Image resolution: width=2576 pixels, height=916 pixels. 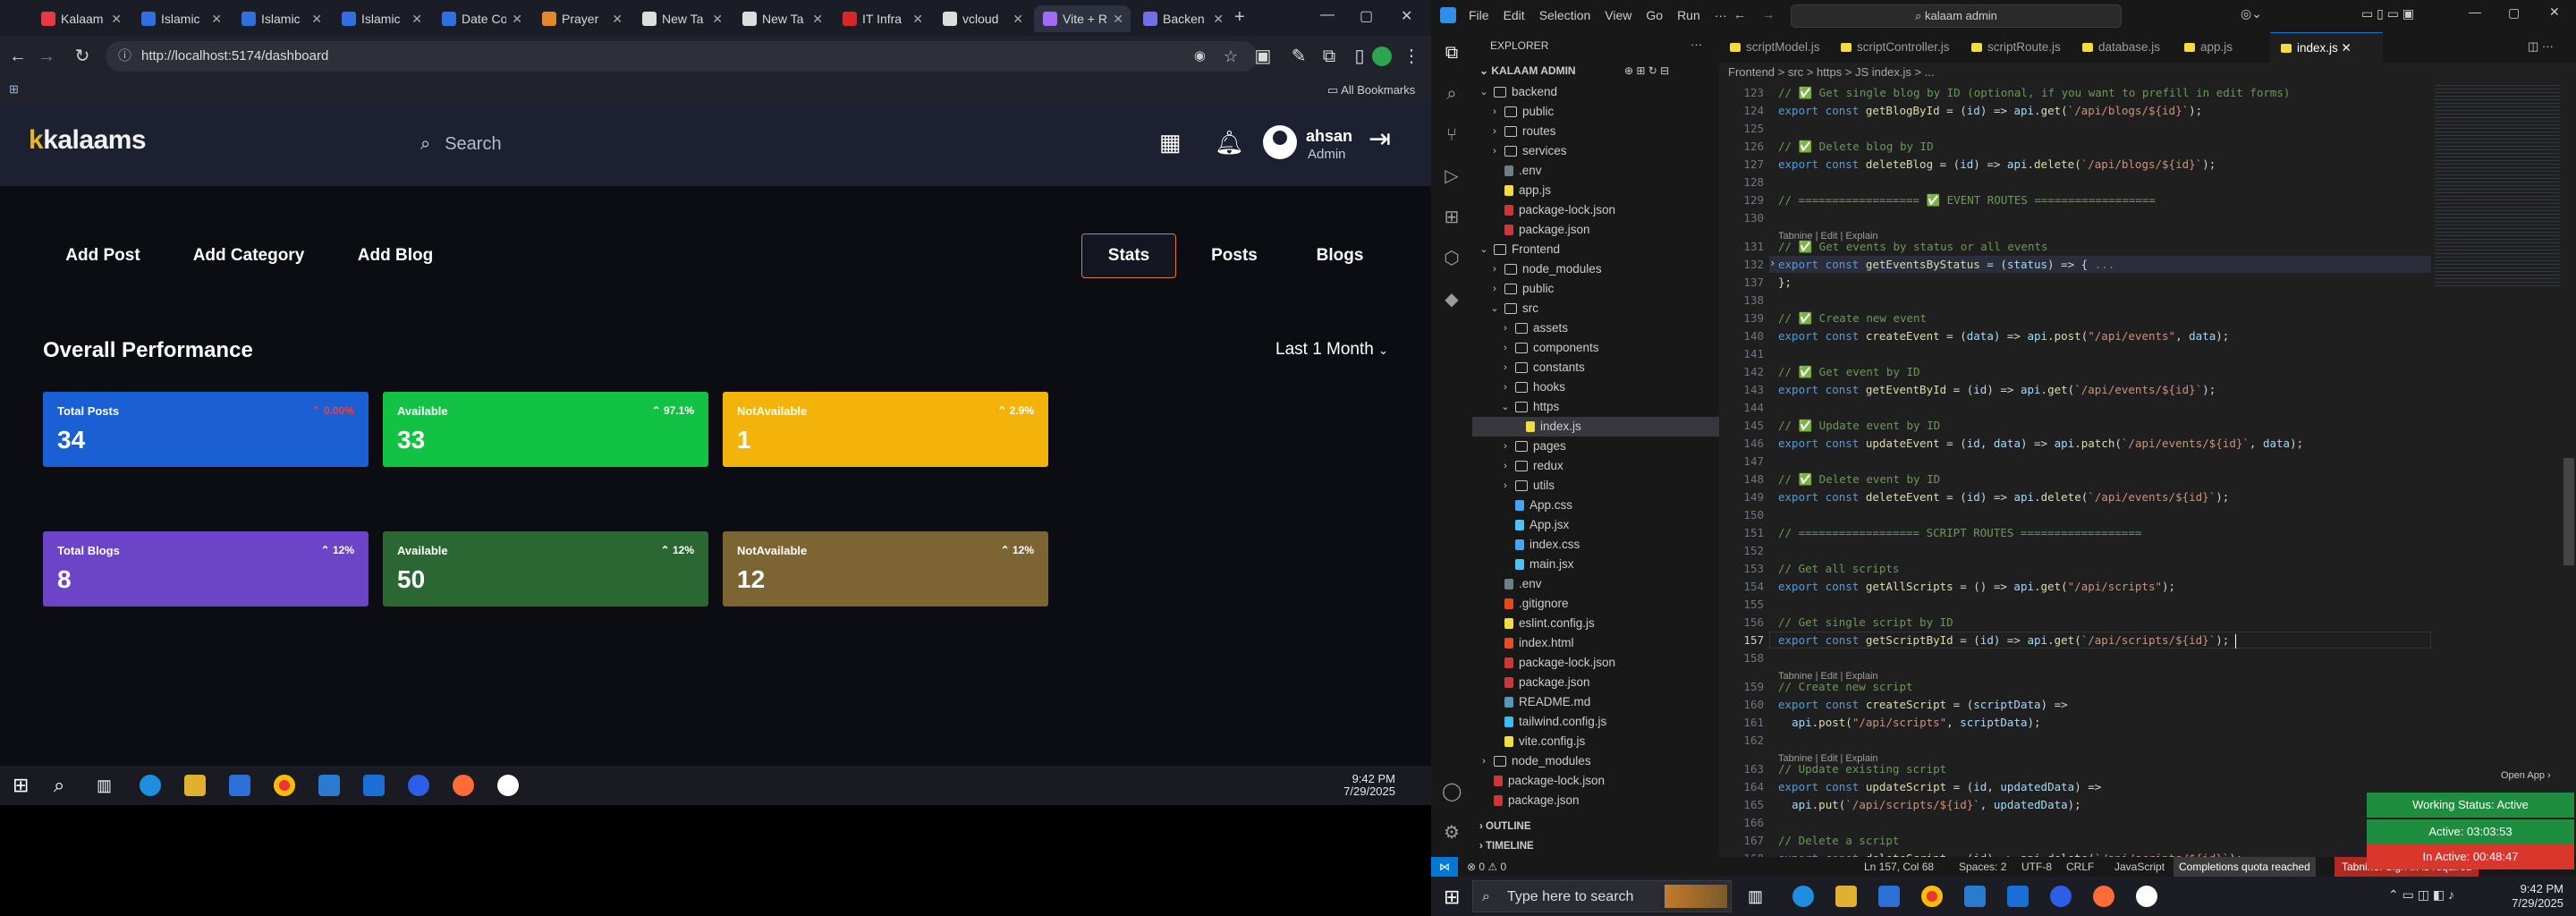 What do you see at coordinates (1595, 486) in the screenshot?
I see `tree-folder: › utils` at bounding box center [1595, 486].